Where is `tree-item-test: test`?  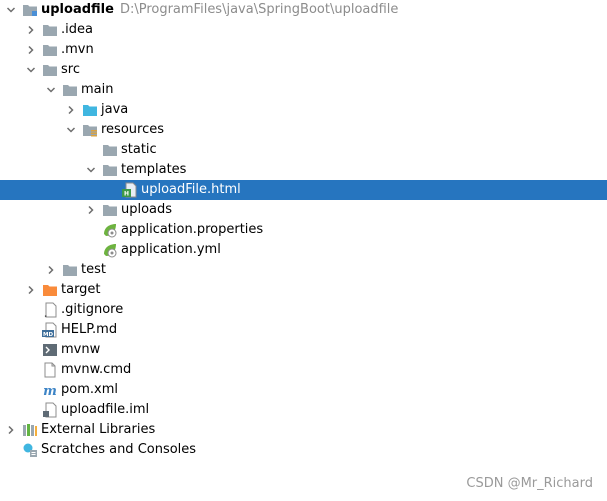
tree-item-test: test is located at coordinates (303, 270).